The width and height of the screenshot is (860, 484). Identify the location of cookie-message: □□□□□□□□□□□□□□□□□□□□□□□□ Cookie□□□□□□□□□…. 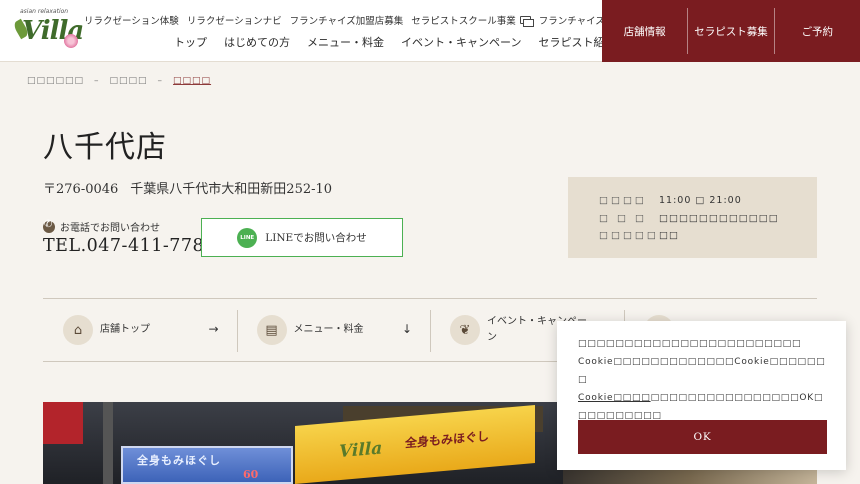
(702, 377).